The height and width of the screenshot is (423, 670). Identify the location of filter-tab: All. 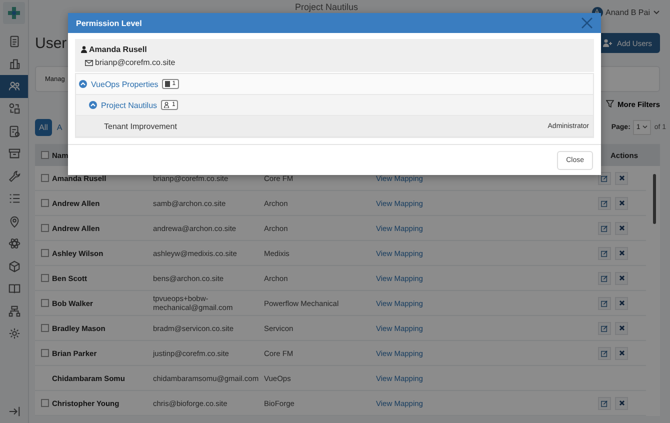
(43, 127).